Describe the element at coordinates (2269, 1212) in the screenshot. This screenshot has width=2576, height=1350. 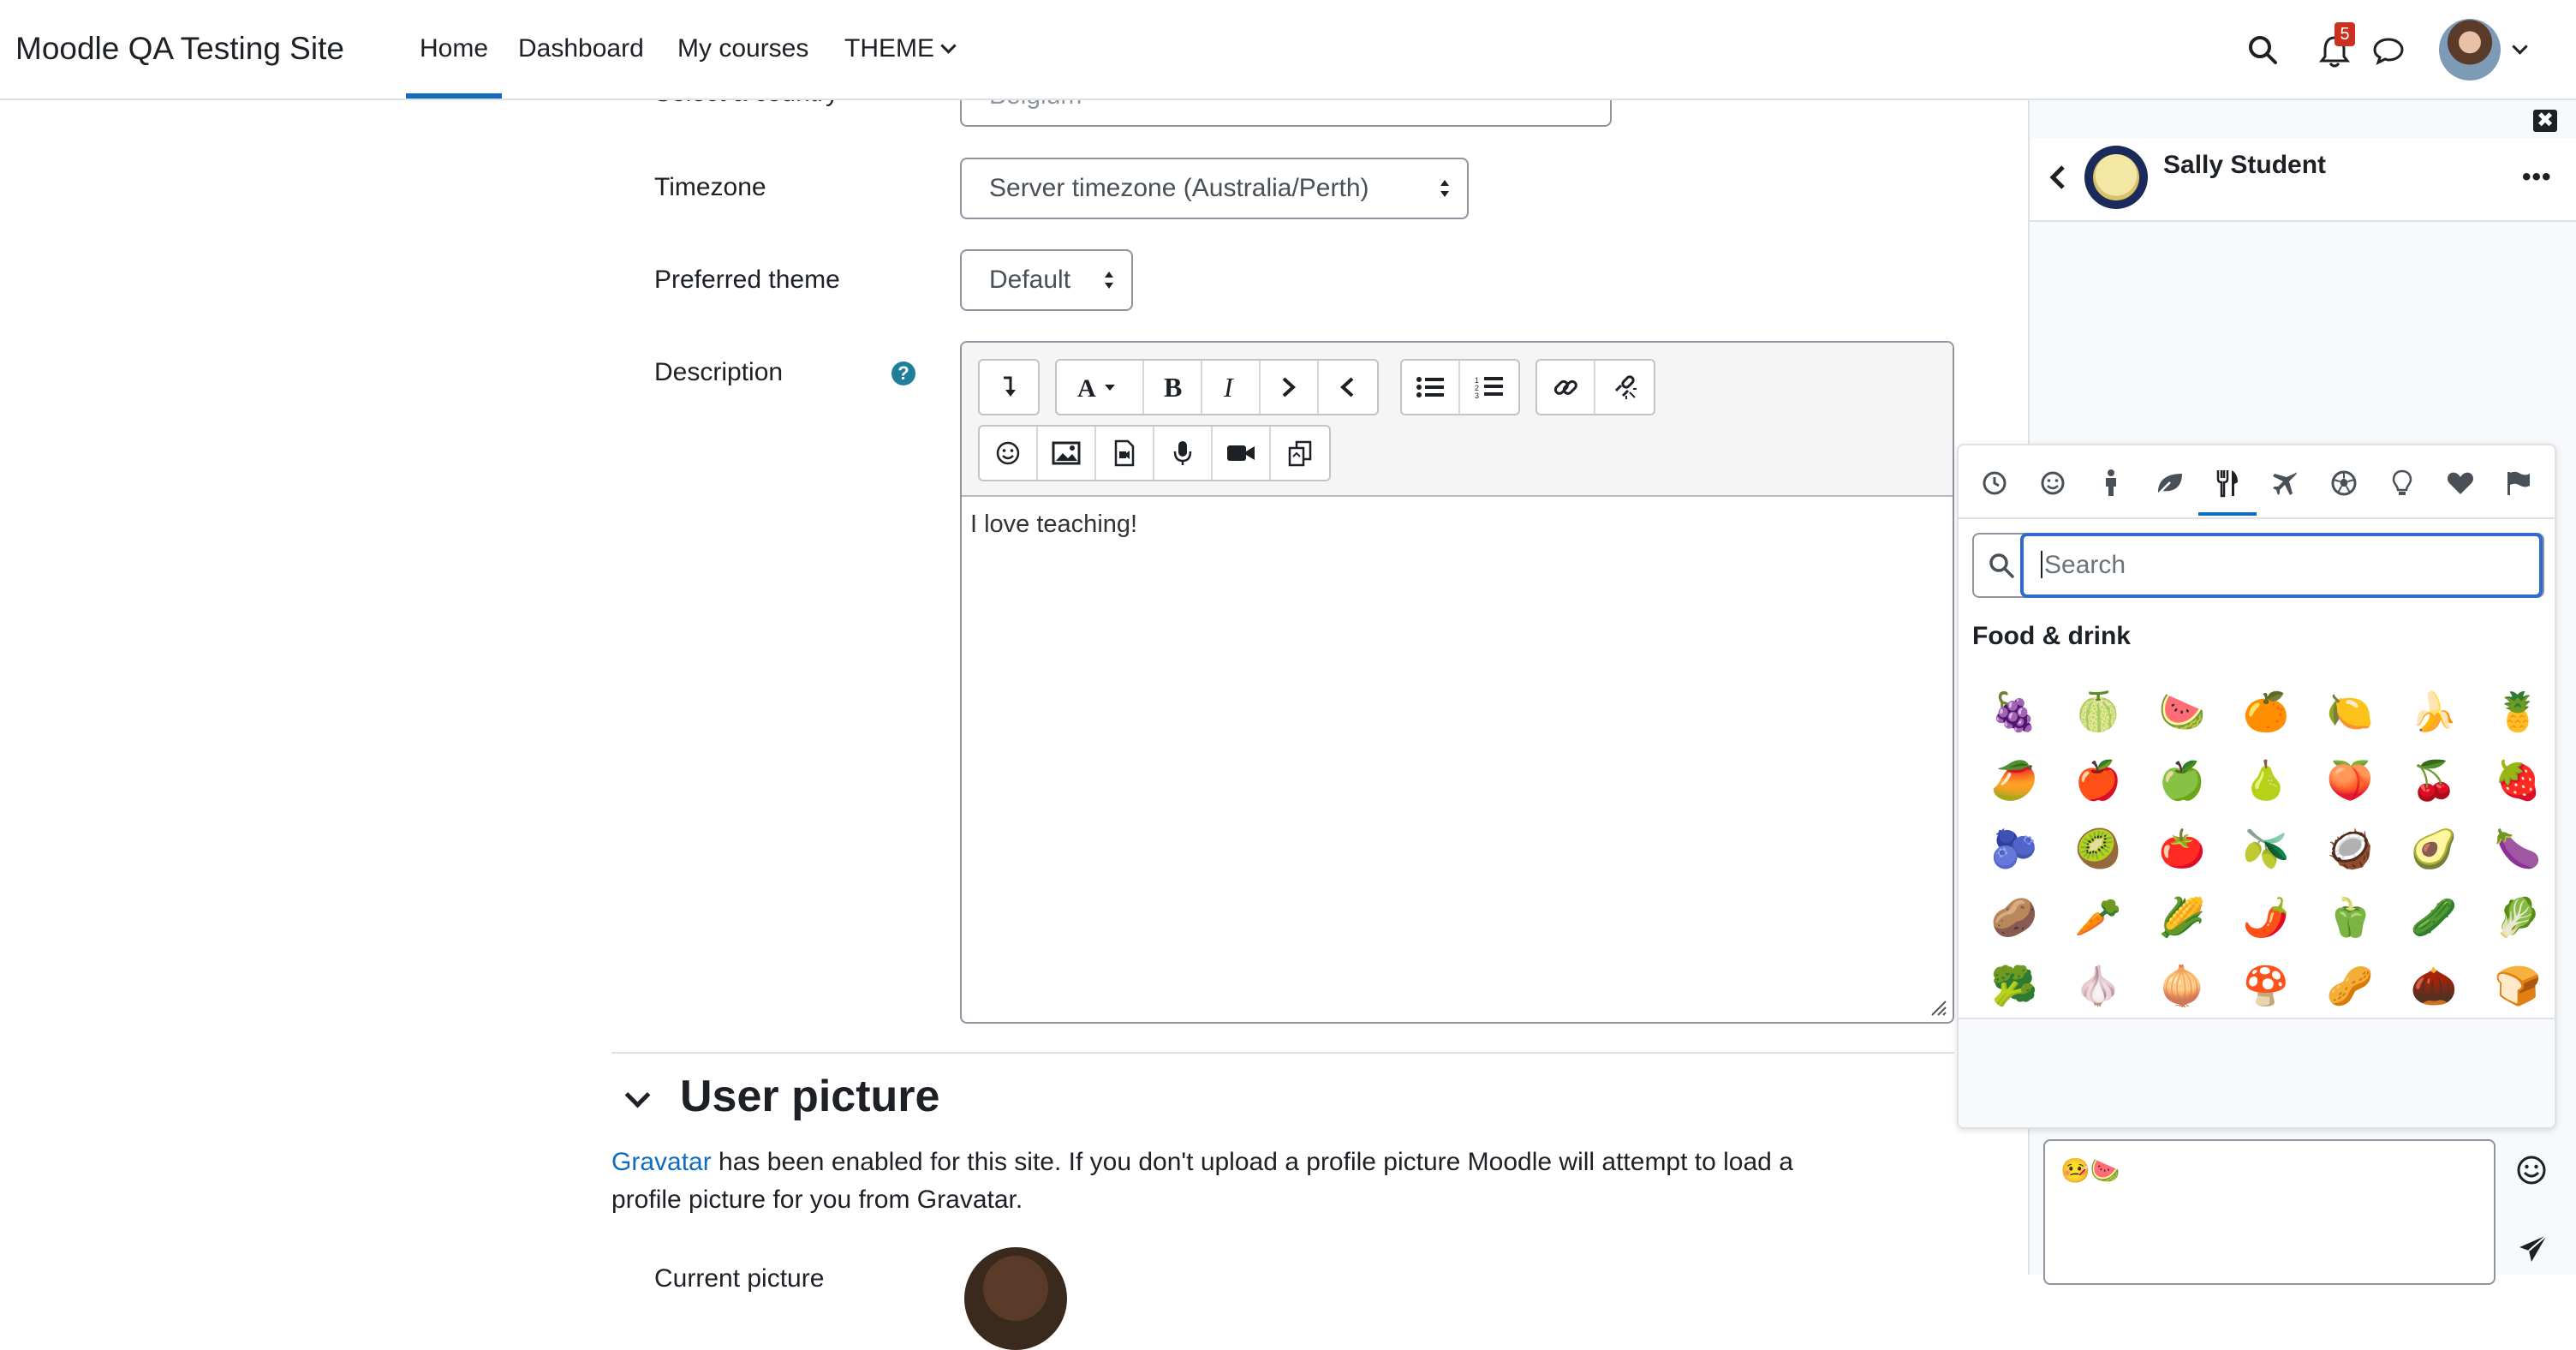
I see `message-input: 🤒🍉` at that location.